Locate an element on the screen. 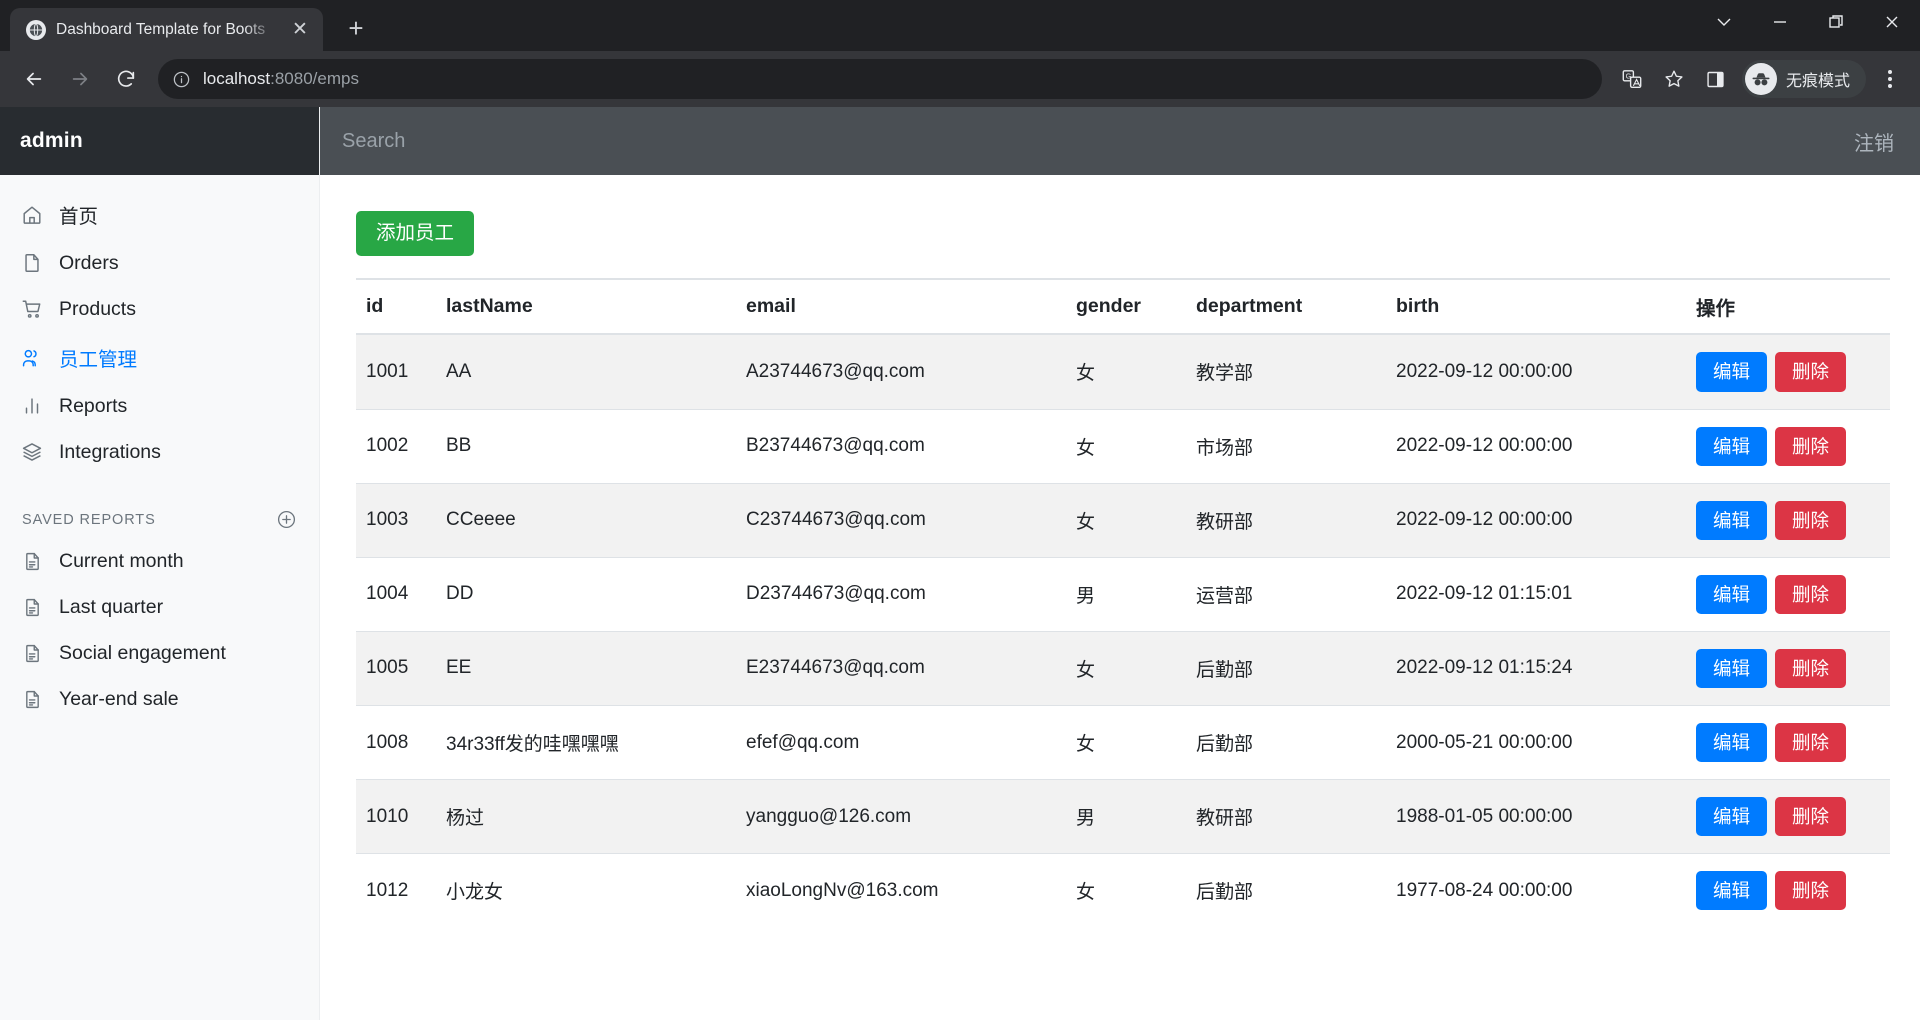 Image resolution: width=1920 pixels, height=1020 pixels. sidebar-item-label: 首页 is located at coordinates (79, 217).